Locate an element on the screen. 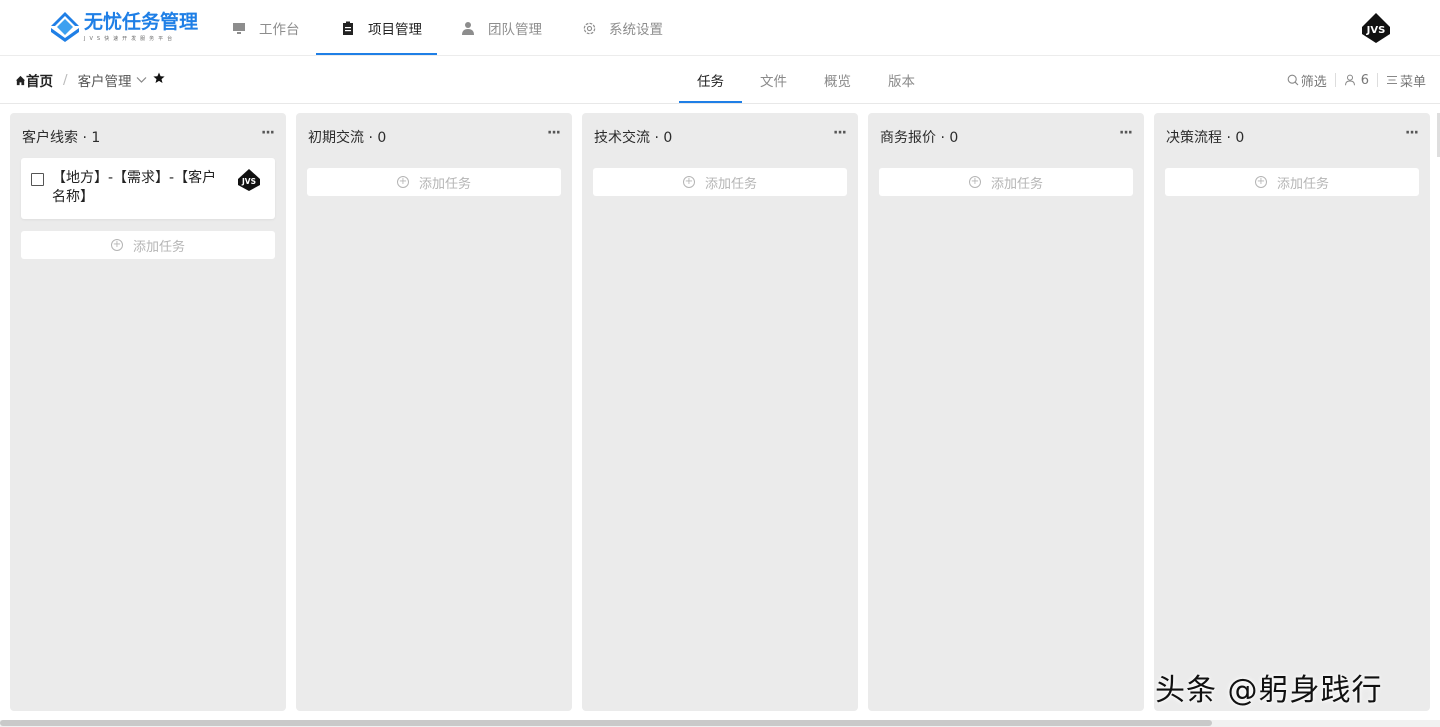 This screenshot has height=727, width=1440. sub-navbar: 首页 / 客户管理 任务 文件 概览 版本 筛选 6 菜单 is located at coordinates (720, 80).